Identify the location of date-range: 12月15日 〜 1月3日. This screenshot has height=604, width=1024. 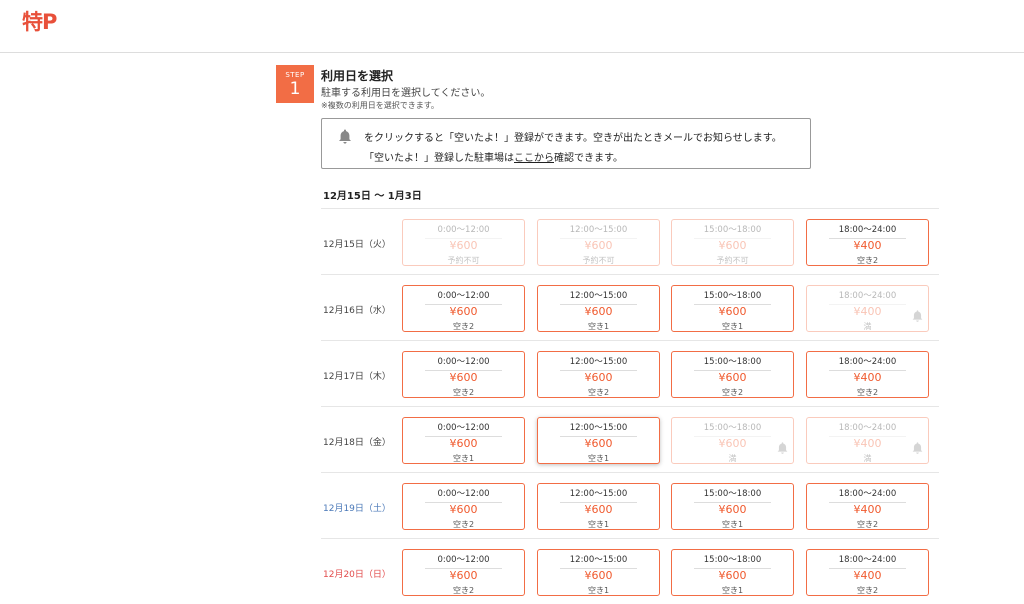
(372, 196).